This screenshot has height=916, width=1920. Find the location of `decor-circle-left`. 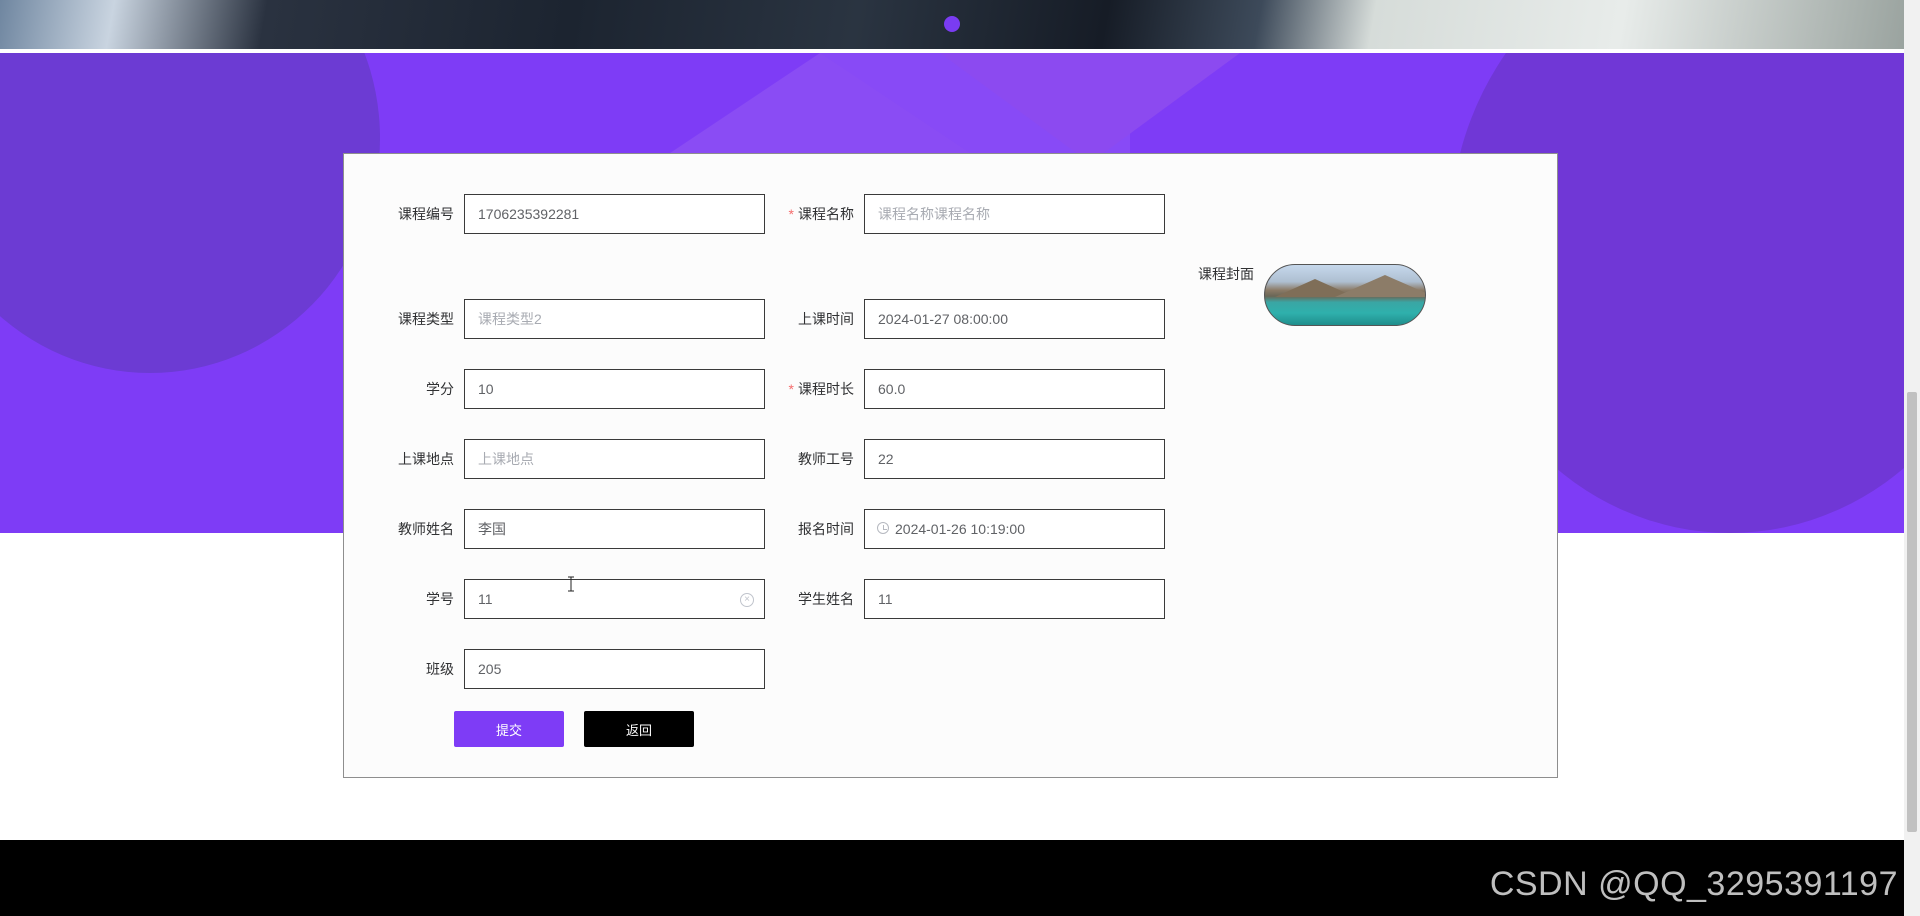

decor-circle-left is located at coordinates (190, 213).